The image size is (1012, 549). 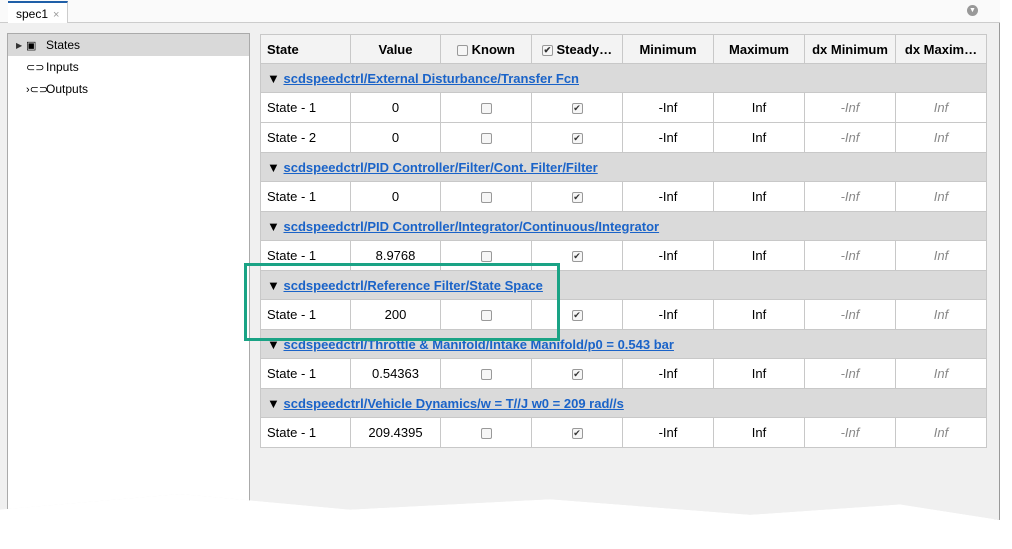 I want to click on header-checkbox, so click(x=463, y=50).